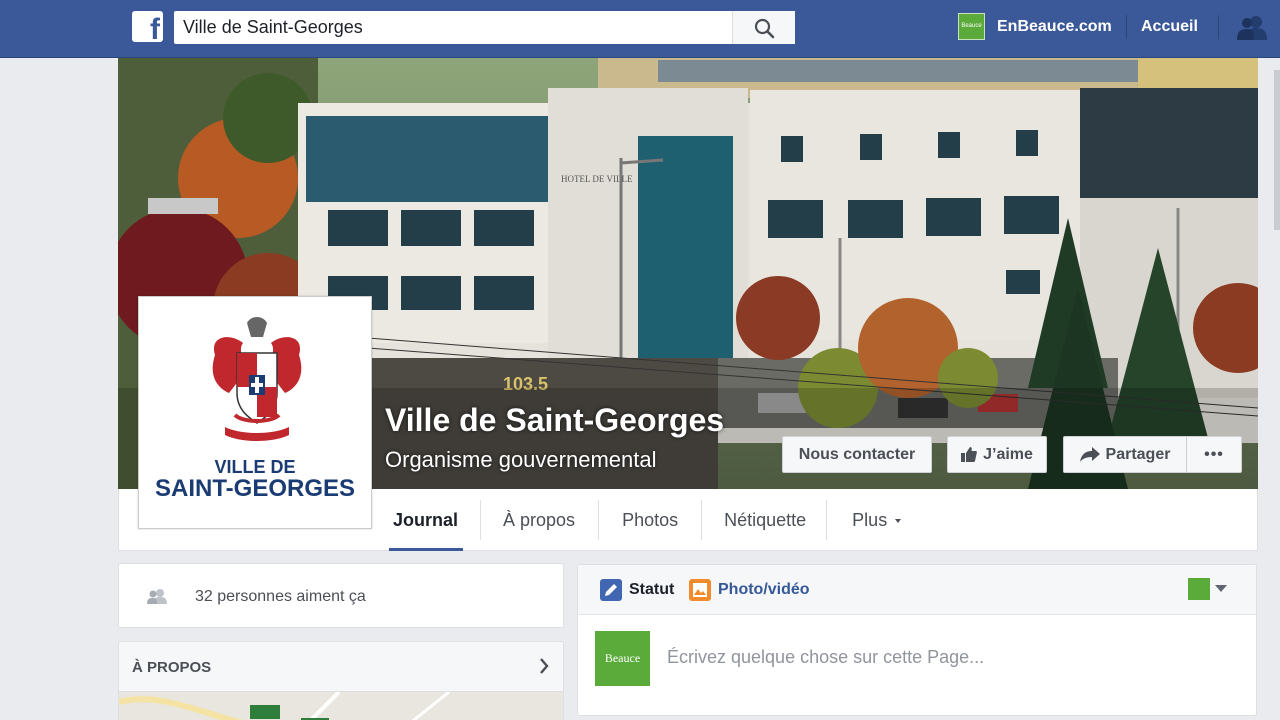  What do you see at coordinates (255, 488) in the screenshot?
I see `profile-logo-line2: SAINT-GEORGES` at bounding box center [255, 488].